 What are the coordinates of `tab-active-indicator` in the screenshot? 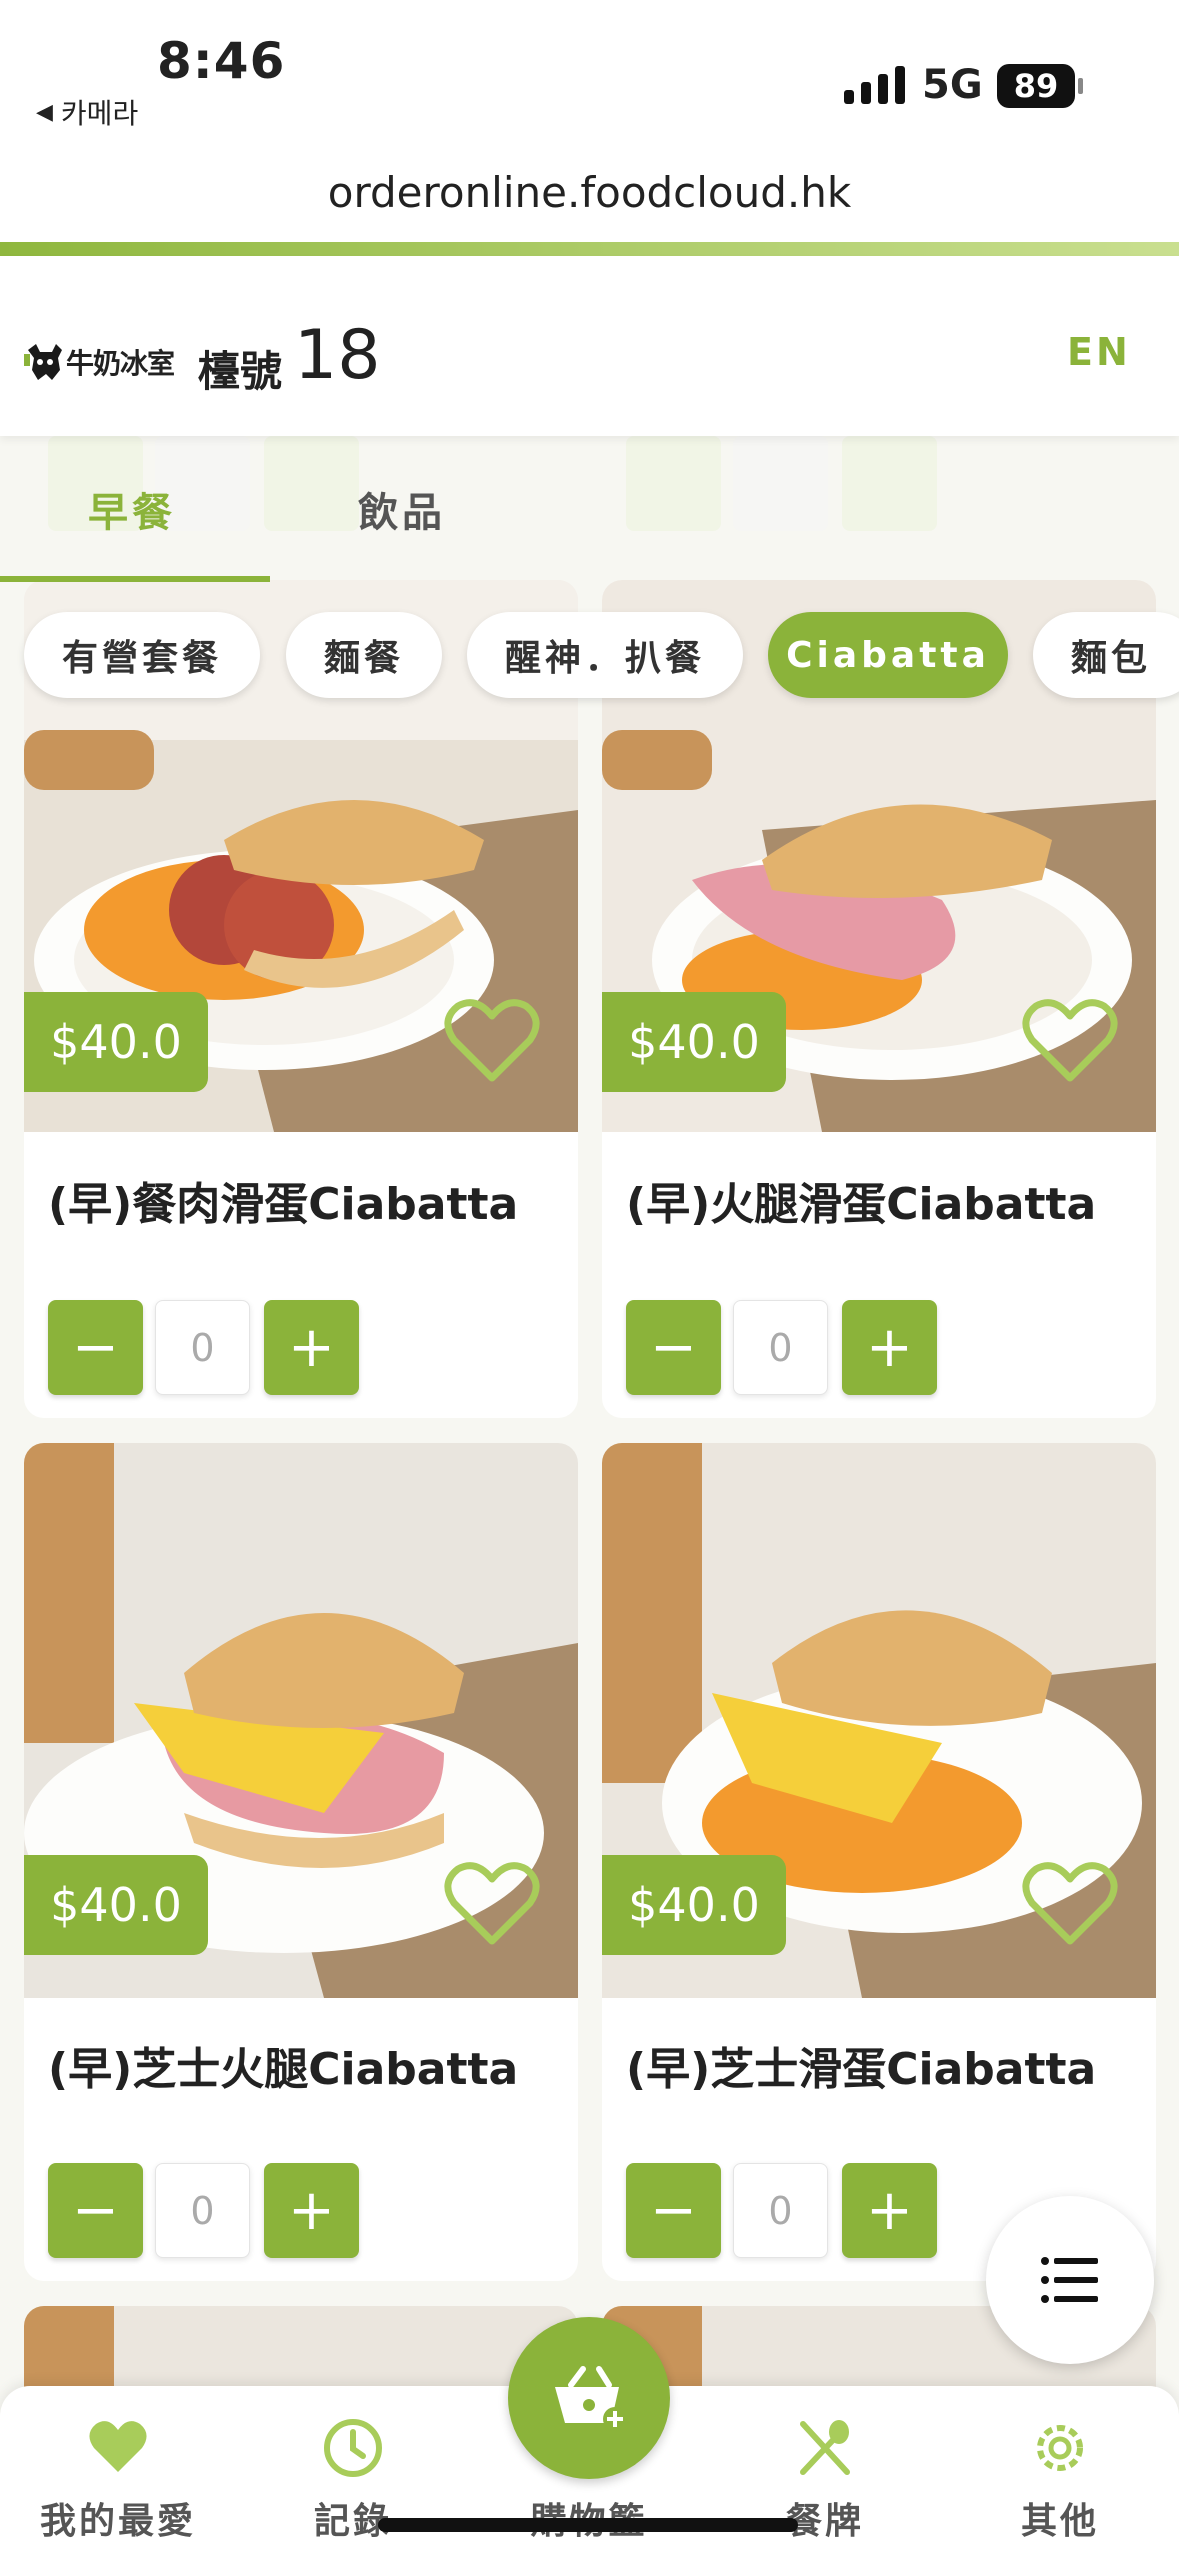 It's located at (135, 579).